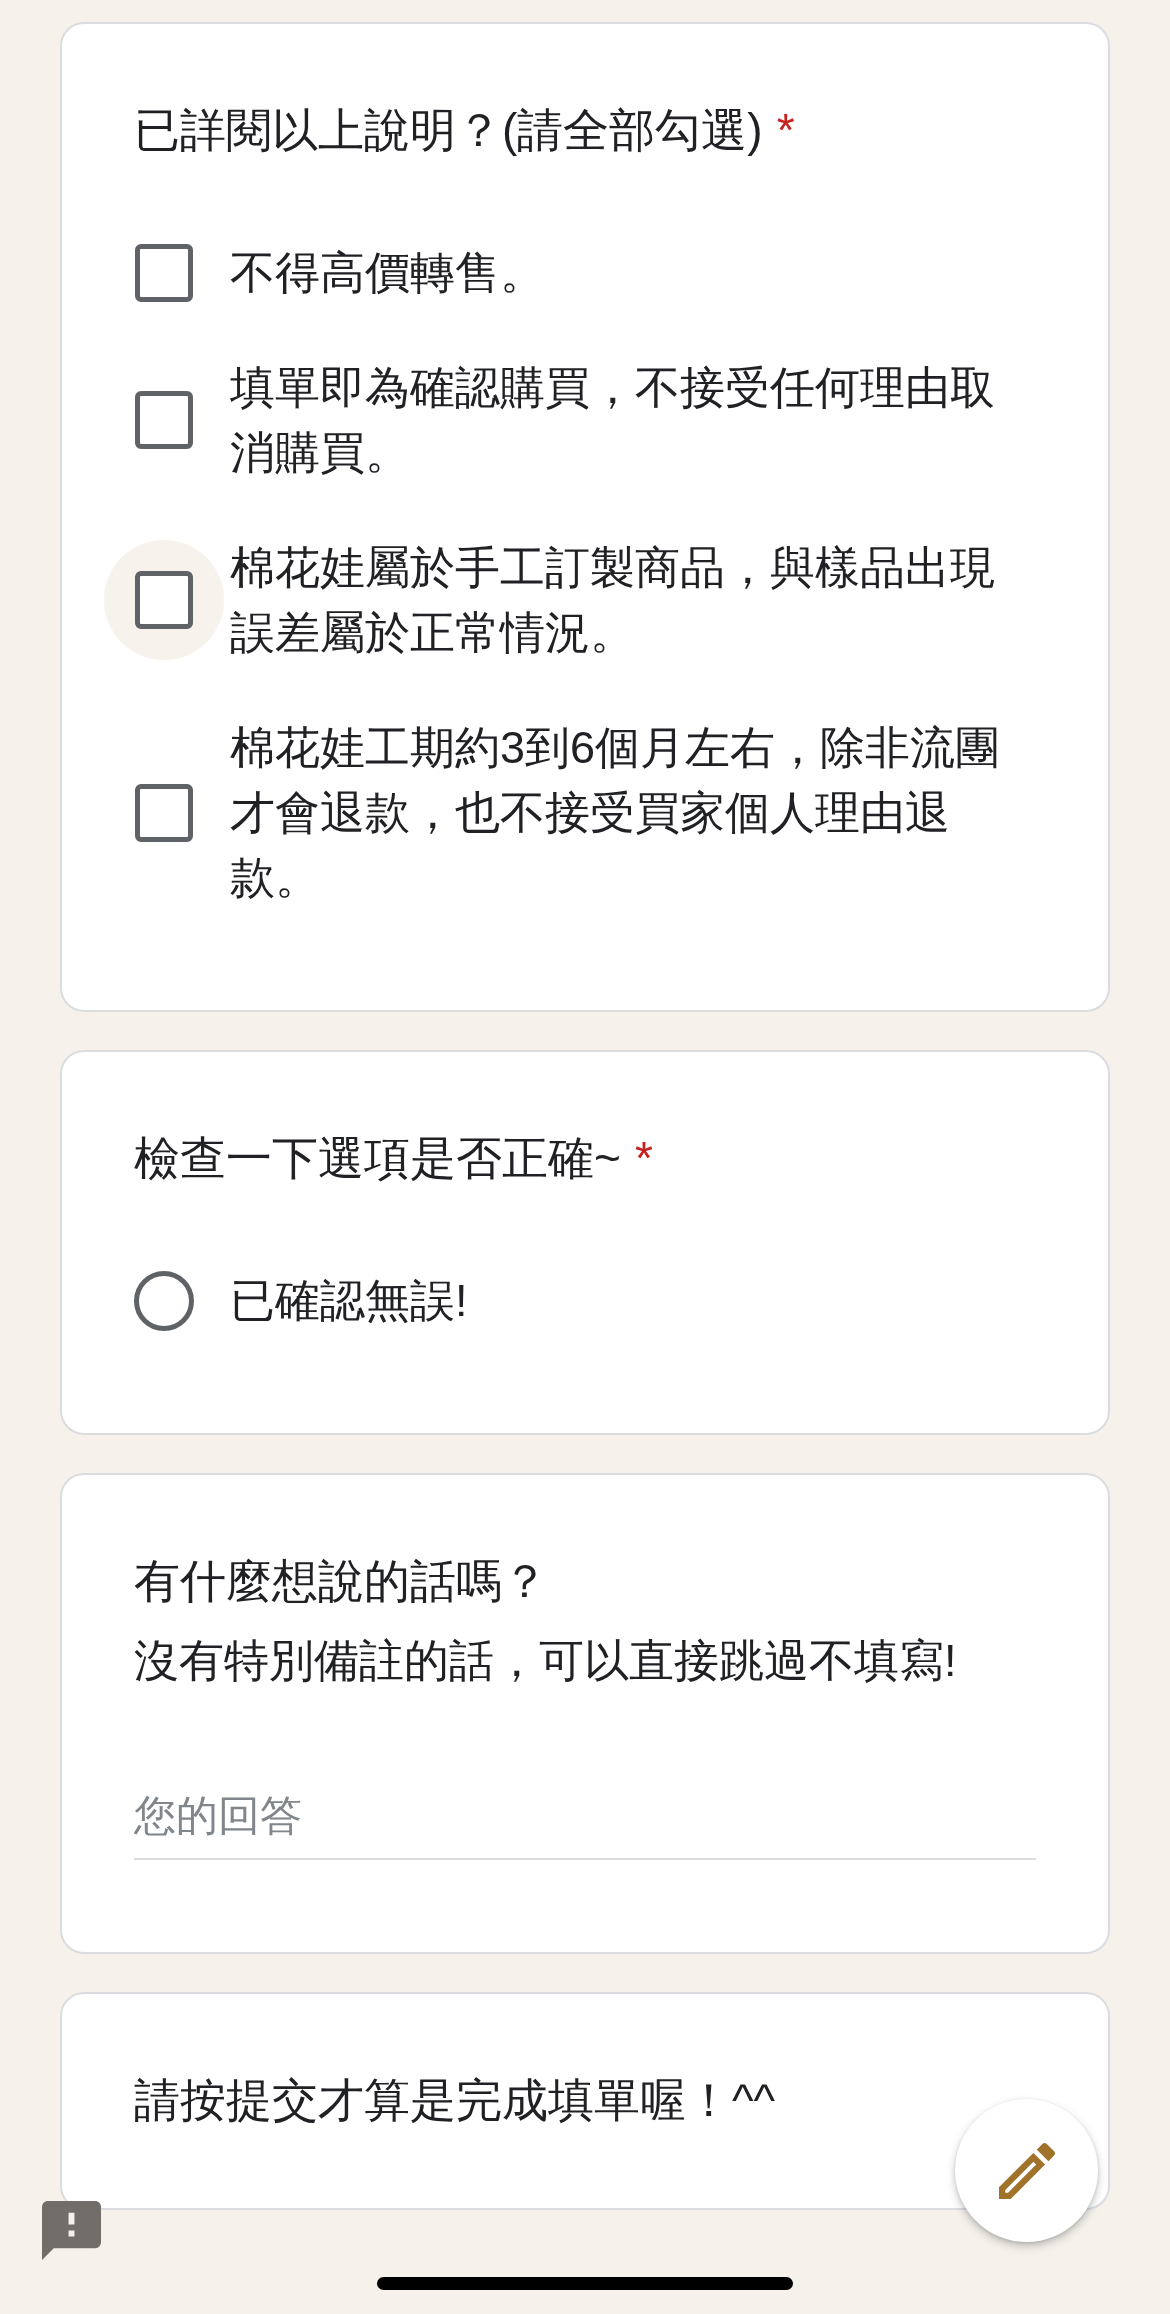 The image size is (1170, 2314). I want to click on option-label: 不得高價轉售。, so click(387, 273).